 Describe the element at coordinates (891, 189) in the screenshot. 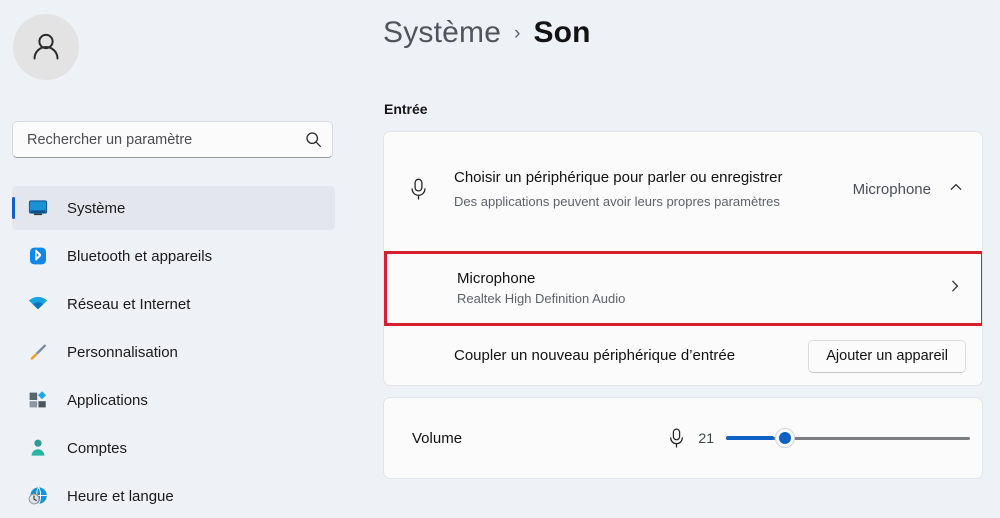

I see `selected-device-value: Microphone` at that location.